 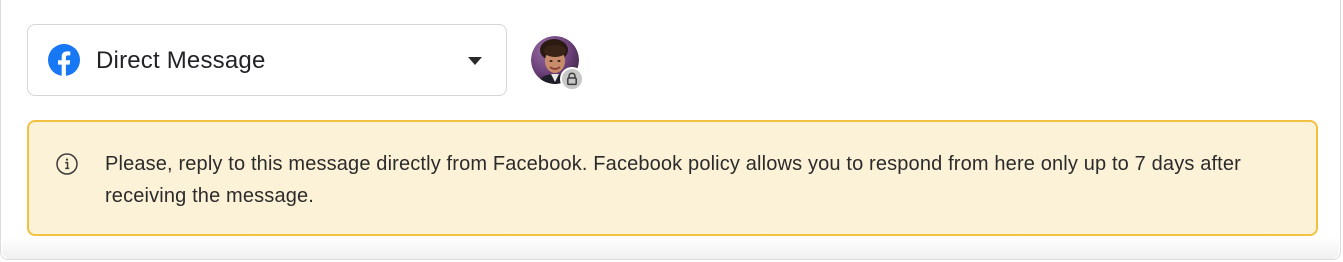 What do you see at coordinates (558, 63) in the screenshot?
I see `account-avatar-button` at bounding box center [558, 63].